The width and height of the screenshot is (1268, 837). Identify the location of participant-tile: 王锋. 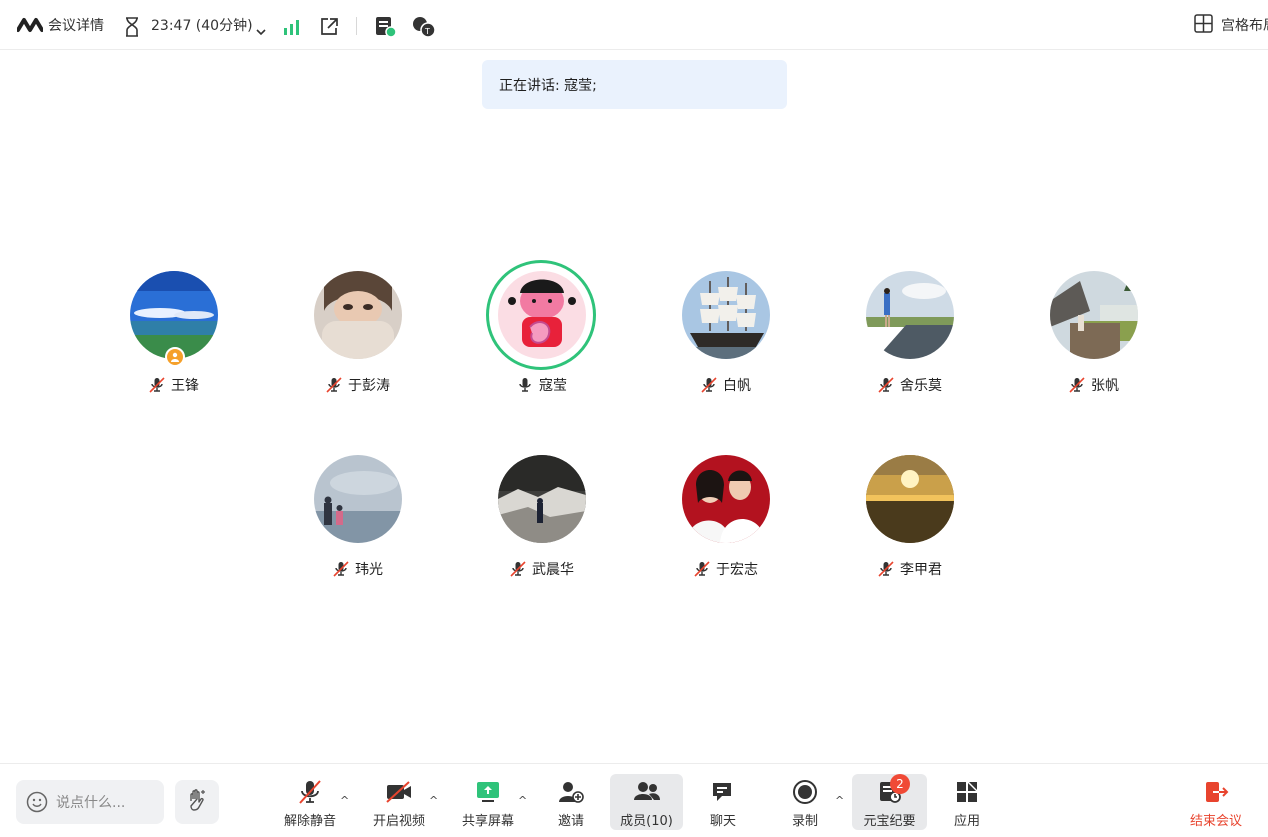
(174, 336).